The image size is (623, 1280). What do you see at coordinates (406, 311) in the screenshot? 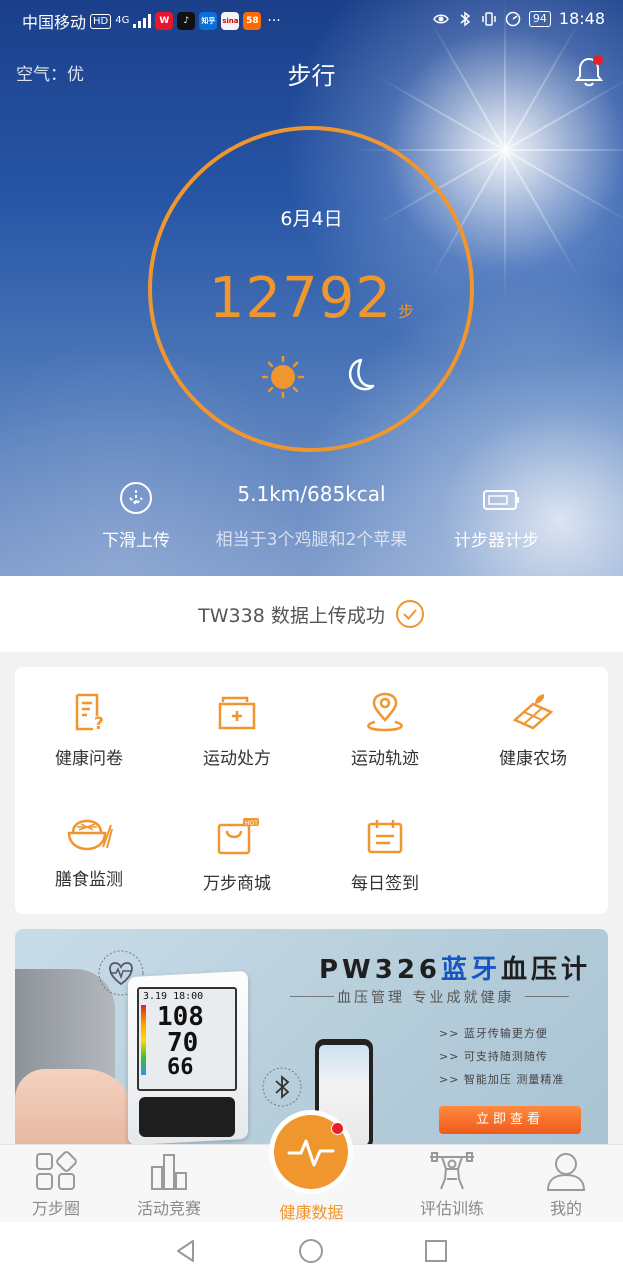
I see `step-unit: 步` at bounding box center [406, 311].